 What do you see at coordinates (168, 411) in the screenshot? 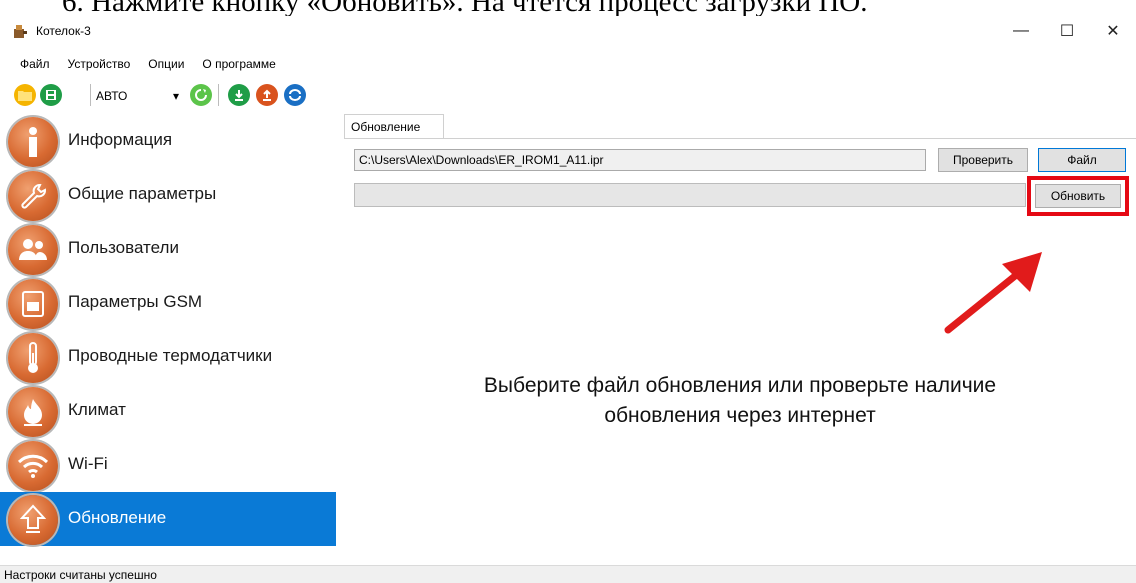
I see `sidebar-item-climate: Климат` at bounding box center [168, 411].